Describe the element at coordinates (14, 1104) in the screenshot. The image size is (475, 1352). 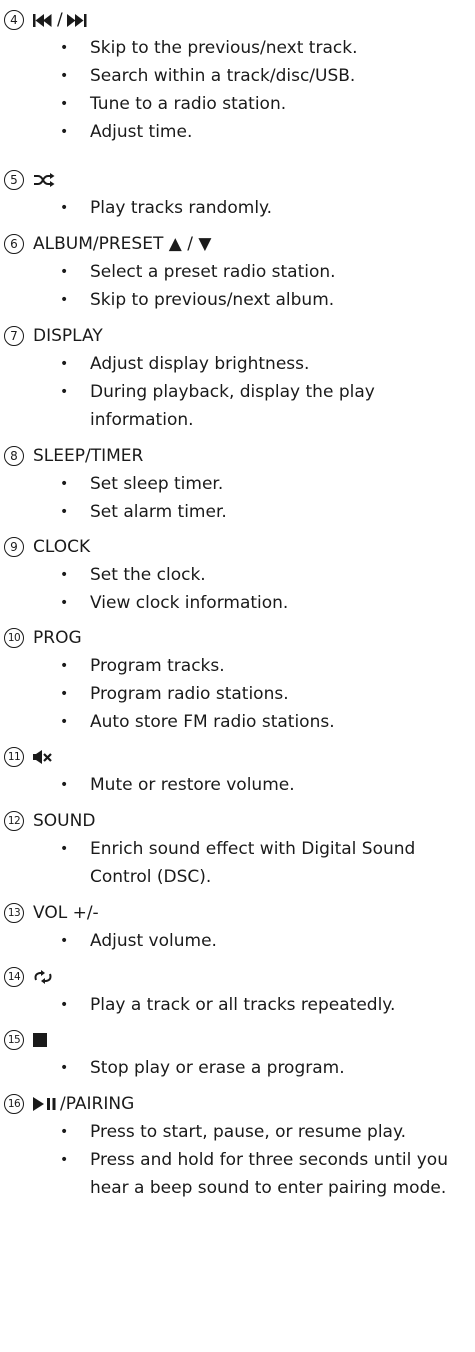
I see `item-number: 16` at that location.